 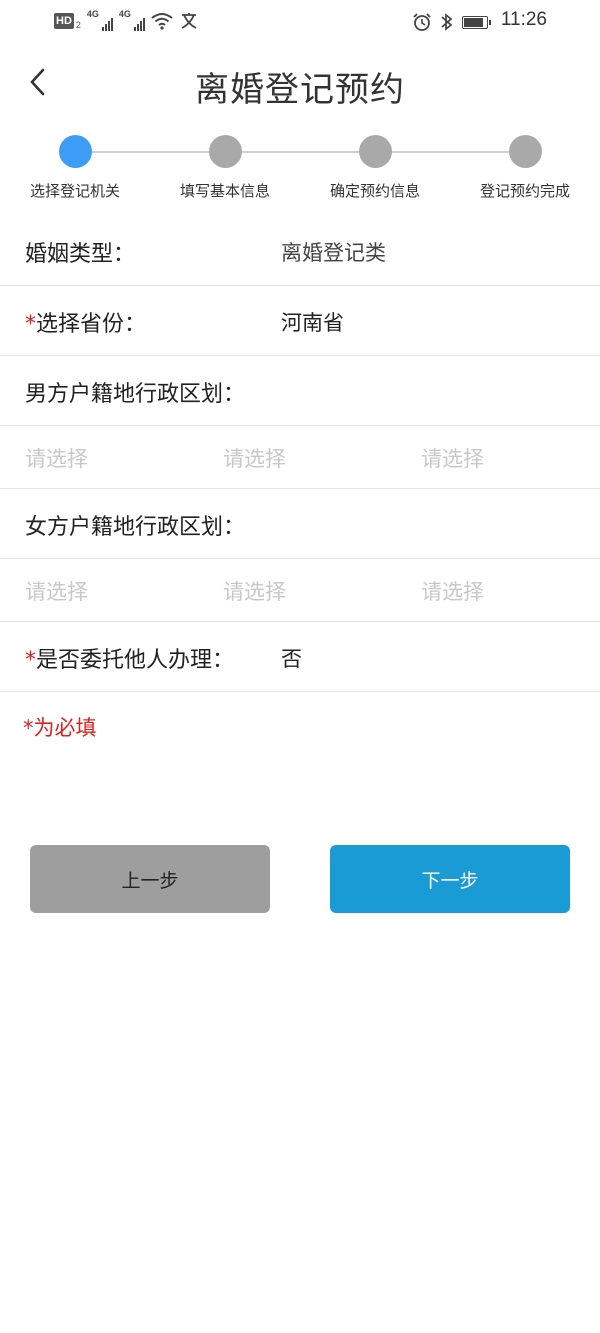 I want to click on battery-icon, so click(x=476, y=22).